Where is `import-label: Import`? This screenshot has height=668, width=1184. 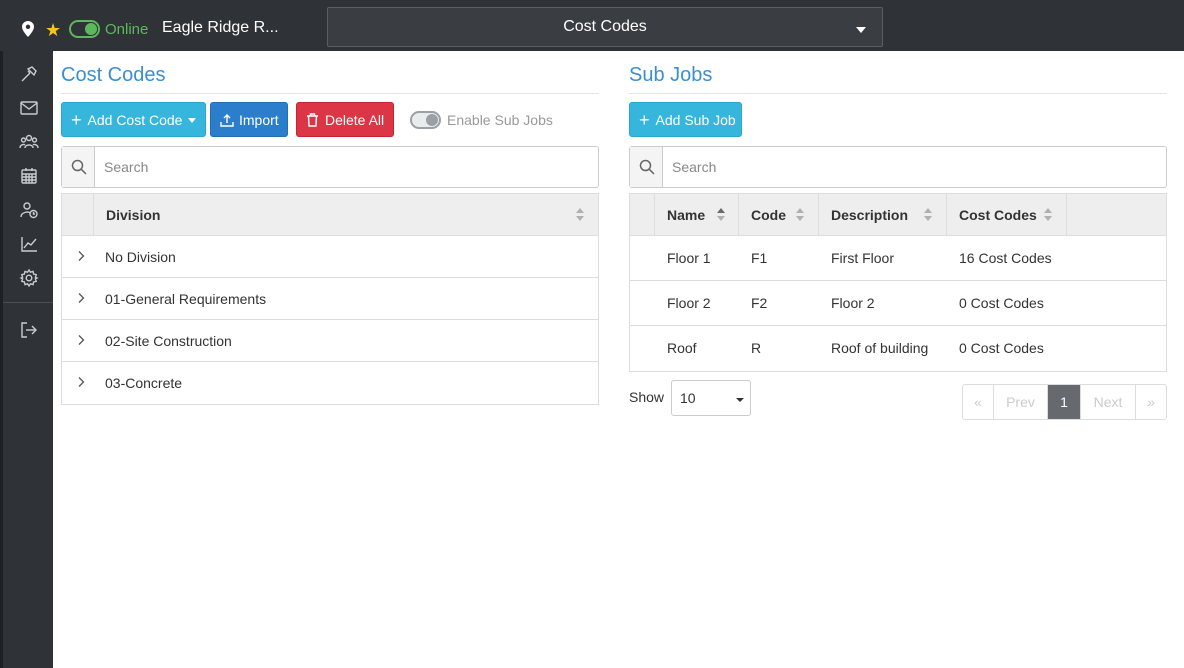 import-label: Import is located at coordinates (259, 120).